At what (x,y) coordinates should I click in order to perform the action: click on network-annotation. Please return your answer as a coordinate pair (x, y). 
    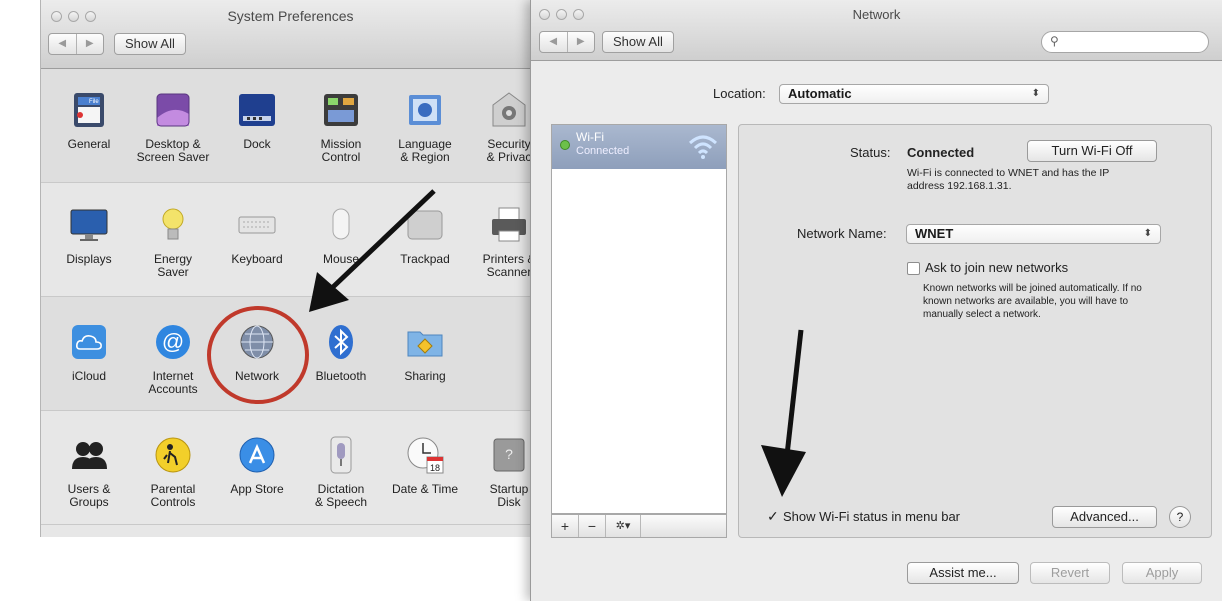
    Looking at the image, I should click on (321, 296).